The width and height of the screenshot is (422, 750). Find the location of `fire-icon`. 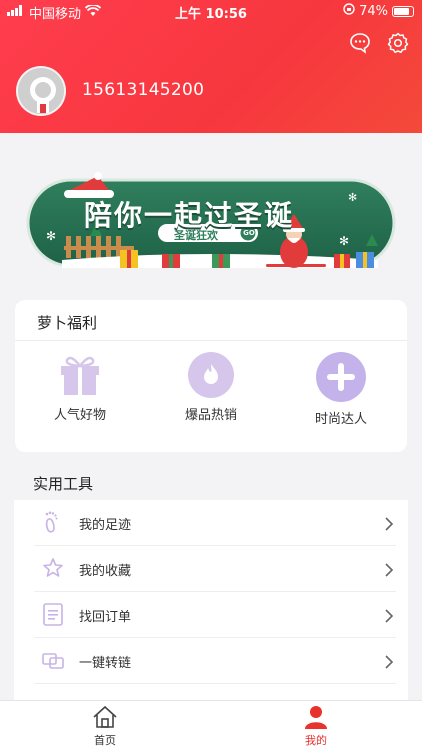

fire-icon is located at coordinates (211, 375).